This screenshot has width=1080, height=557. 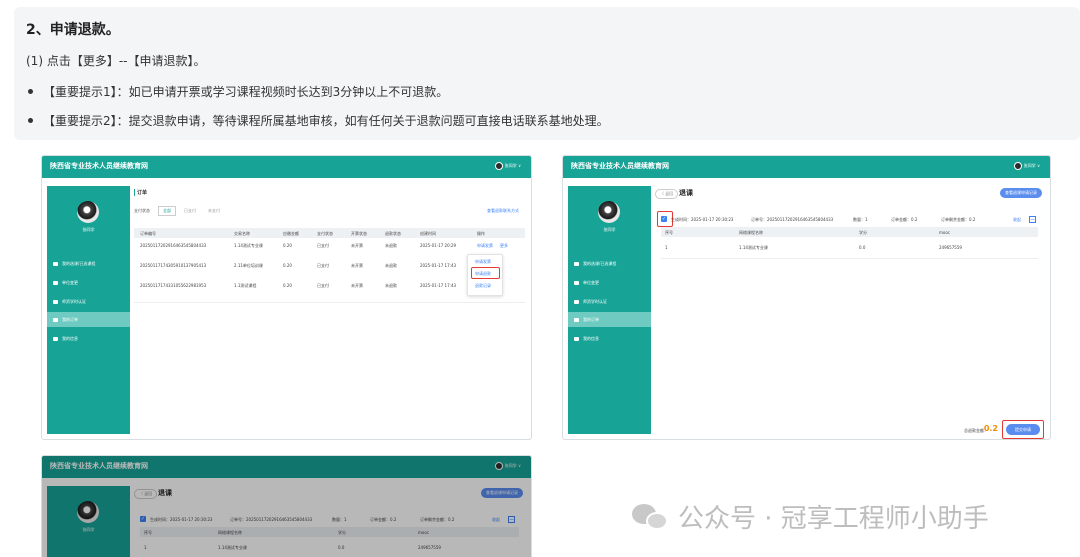 What do you see at coordinates (667, 194) in the screenshot?
I see `back-button: 〈 返回` at bounding box center [667, 194].